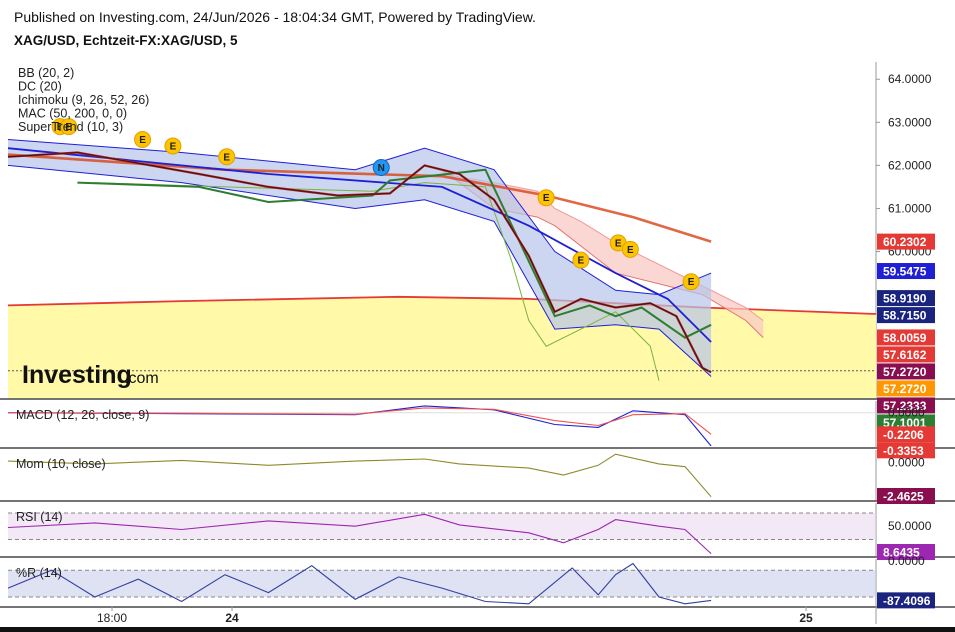 This screenshot has width=955, height=632. I want to click on event-badge-label: N, so click(381, 168).